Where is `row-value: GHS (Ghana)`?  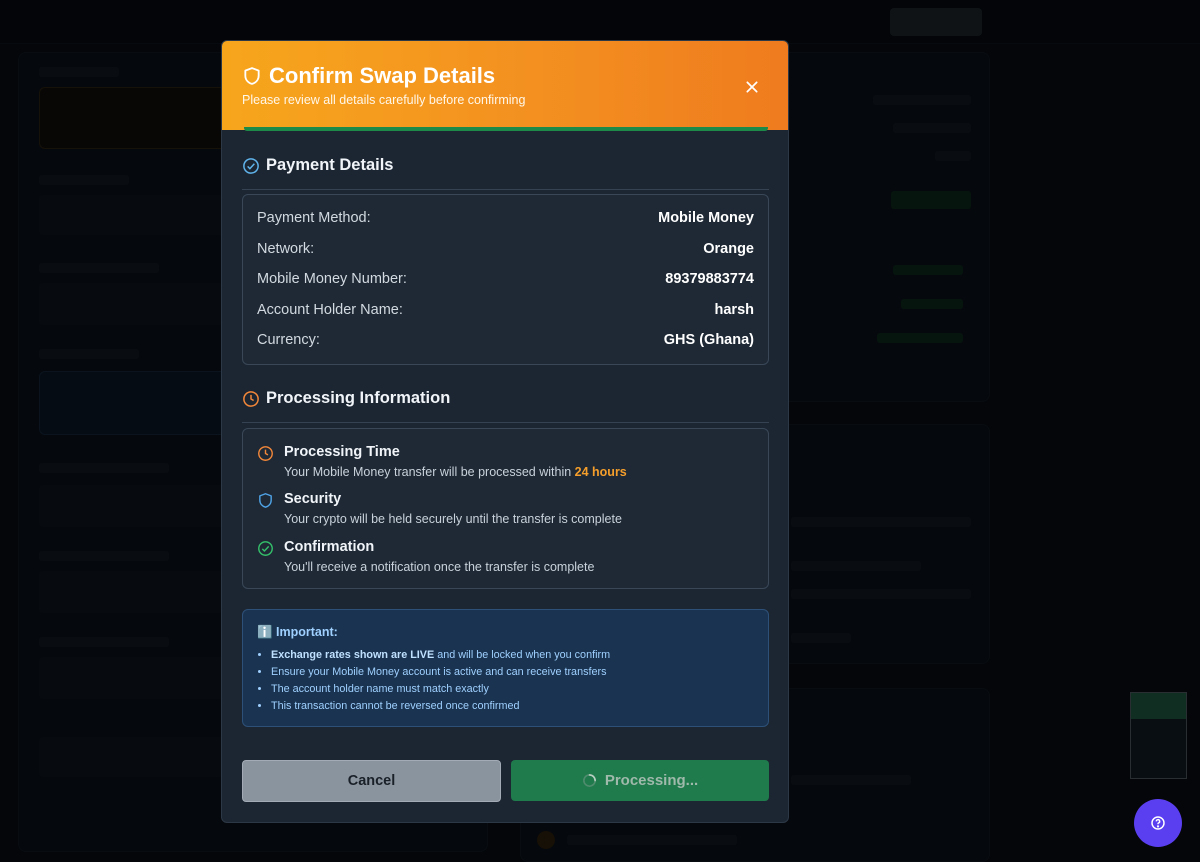 row-value: GHS (Ghana) is located at coordinates (708, 340).